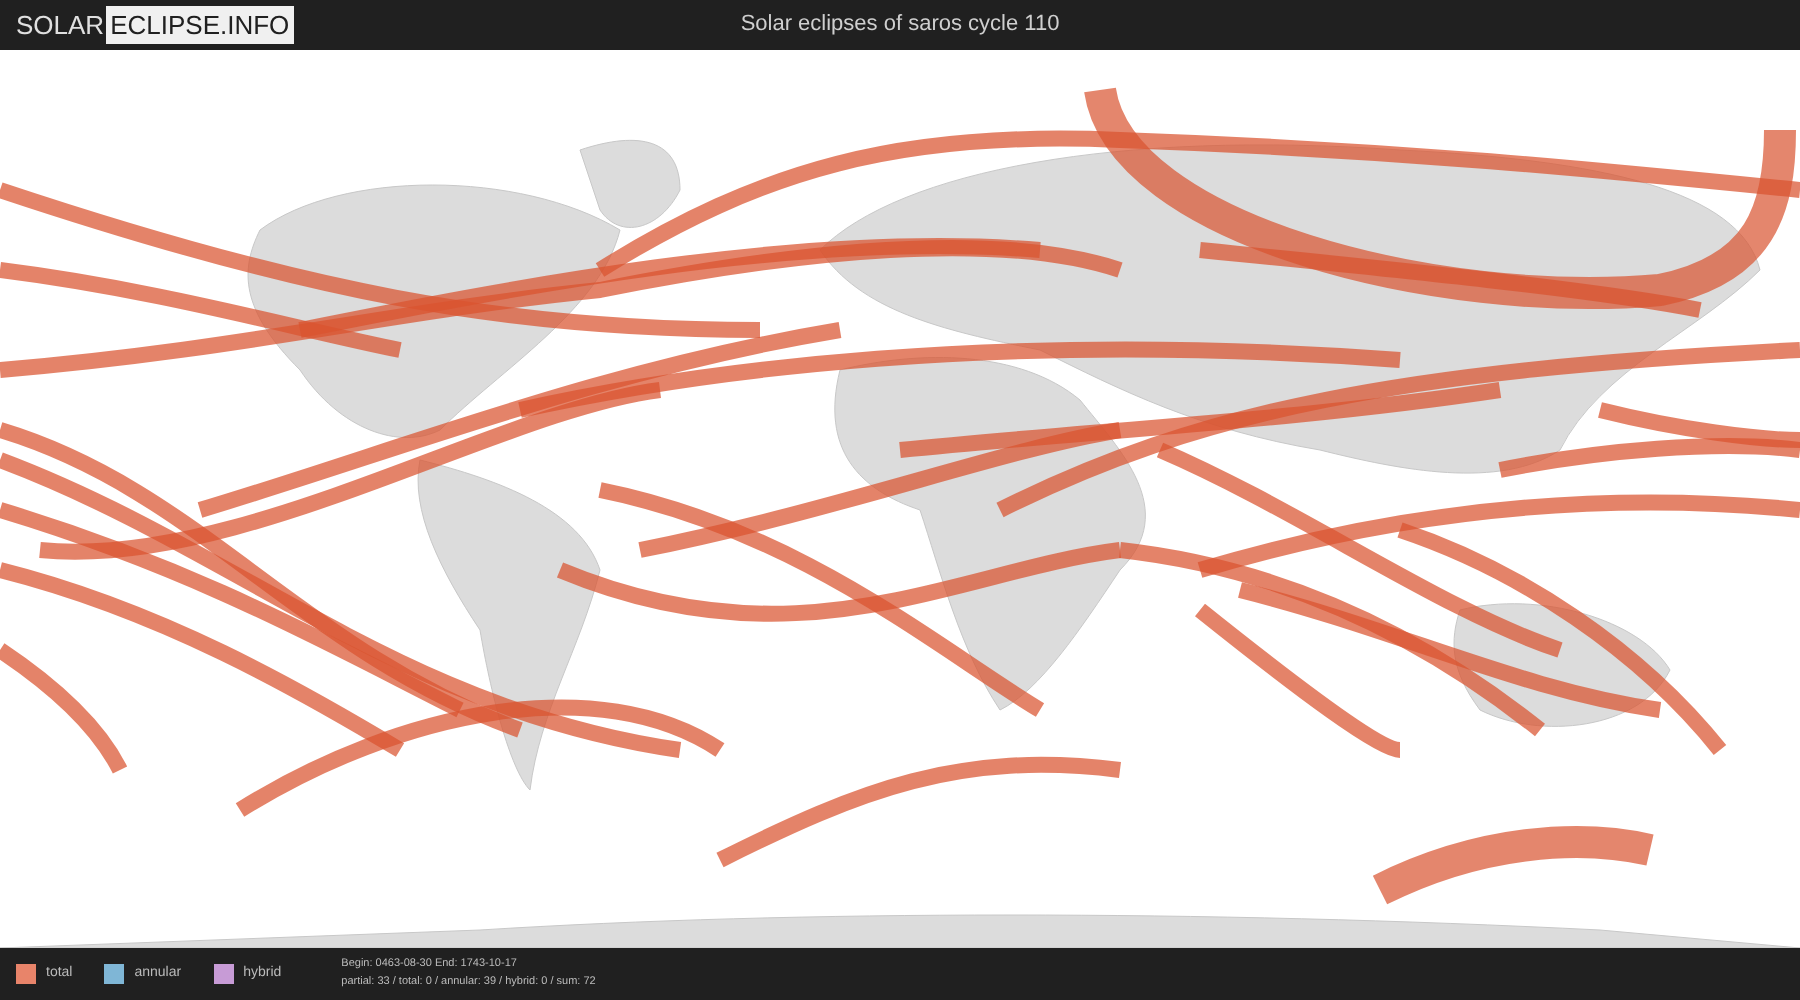 The image size is (1800, 1000). What do you see at coordinates (200, 25) in the screenshot?
I see `logo-text: ECLIPSE.INFO` at bounding box center [200, 25].